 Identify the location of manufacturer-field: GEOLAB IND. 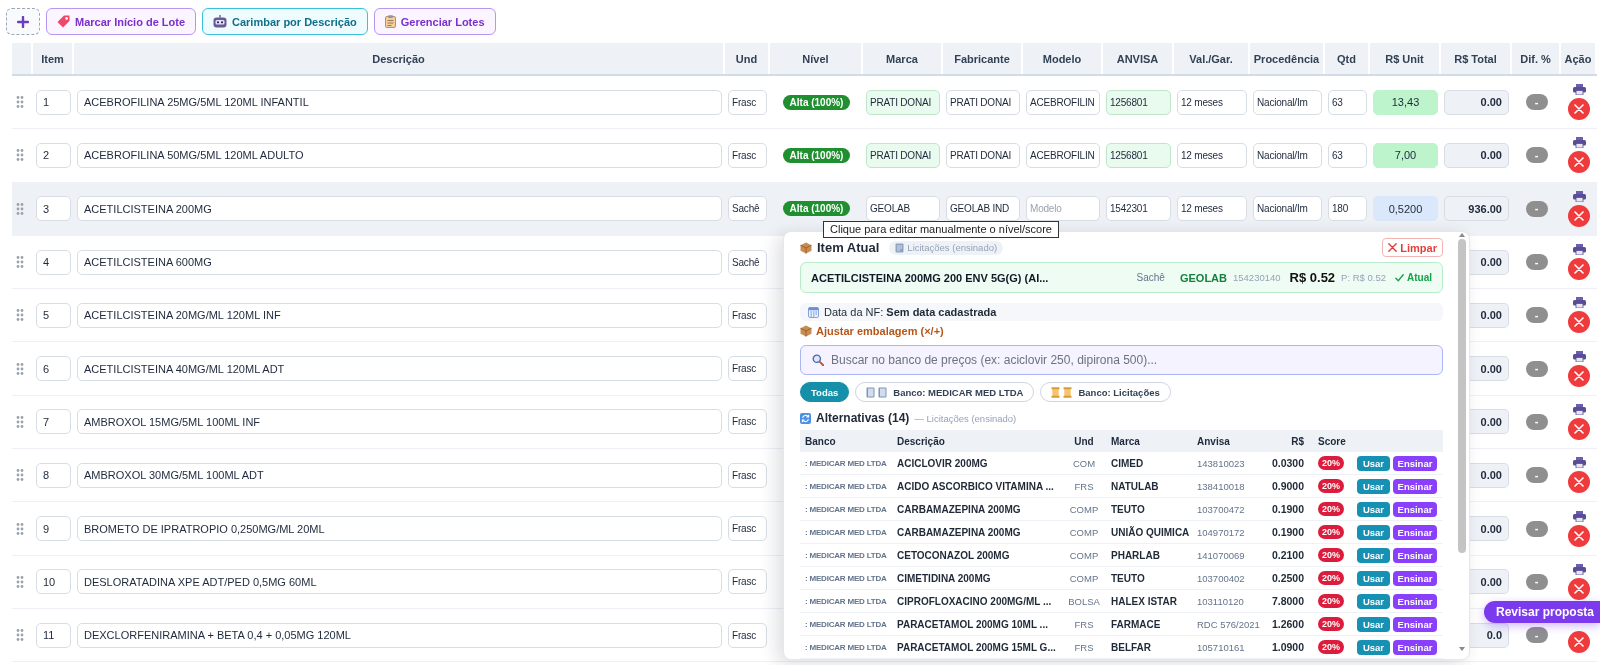
(983, 209).